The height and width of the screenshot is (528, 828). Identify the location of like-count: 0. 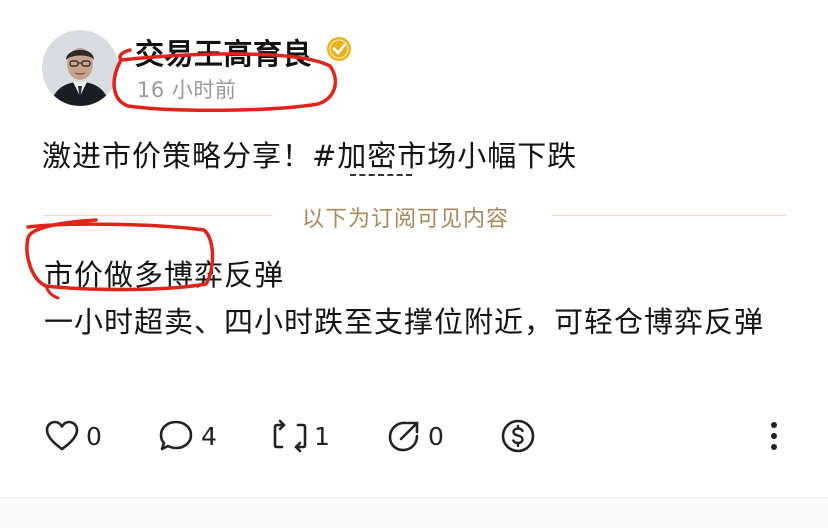
(94, 436).